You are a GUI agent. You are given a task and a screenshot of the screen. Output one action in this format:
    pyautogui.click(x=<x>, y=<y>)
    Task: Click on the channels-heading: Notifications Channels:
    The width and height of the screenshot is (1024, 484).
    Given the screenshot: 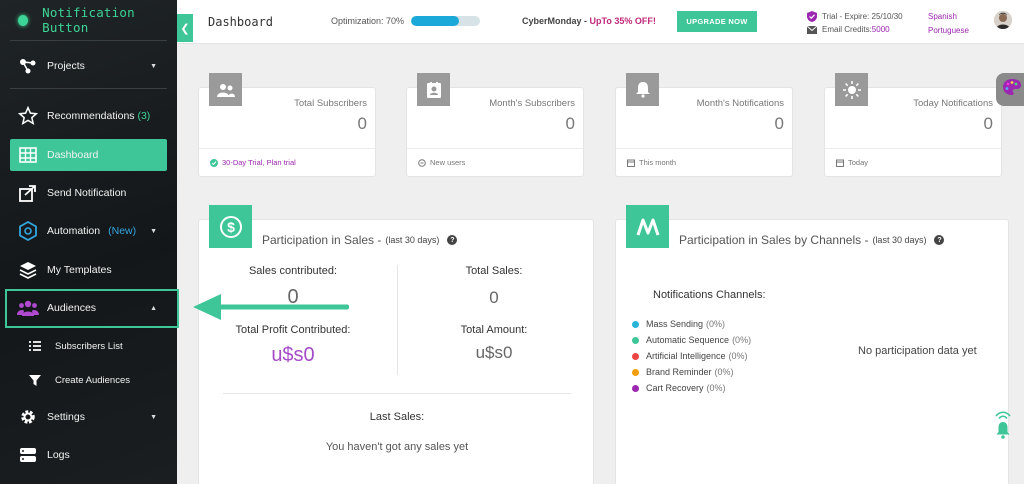 What is the action you would take?
    pyautogui.click(x=709, y=295)
    